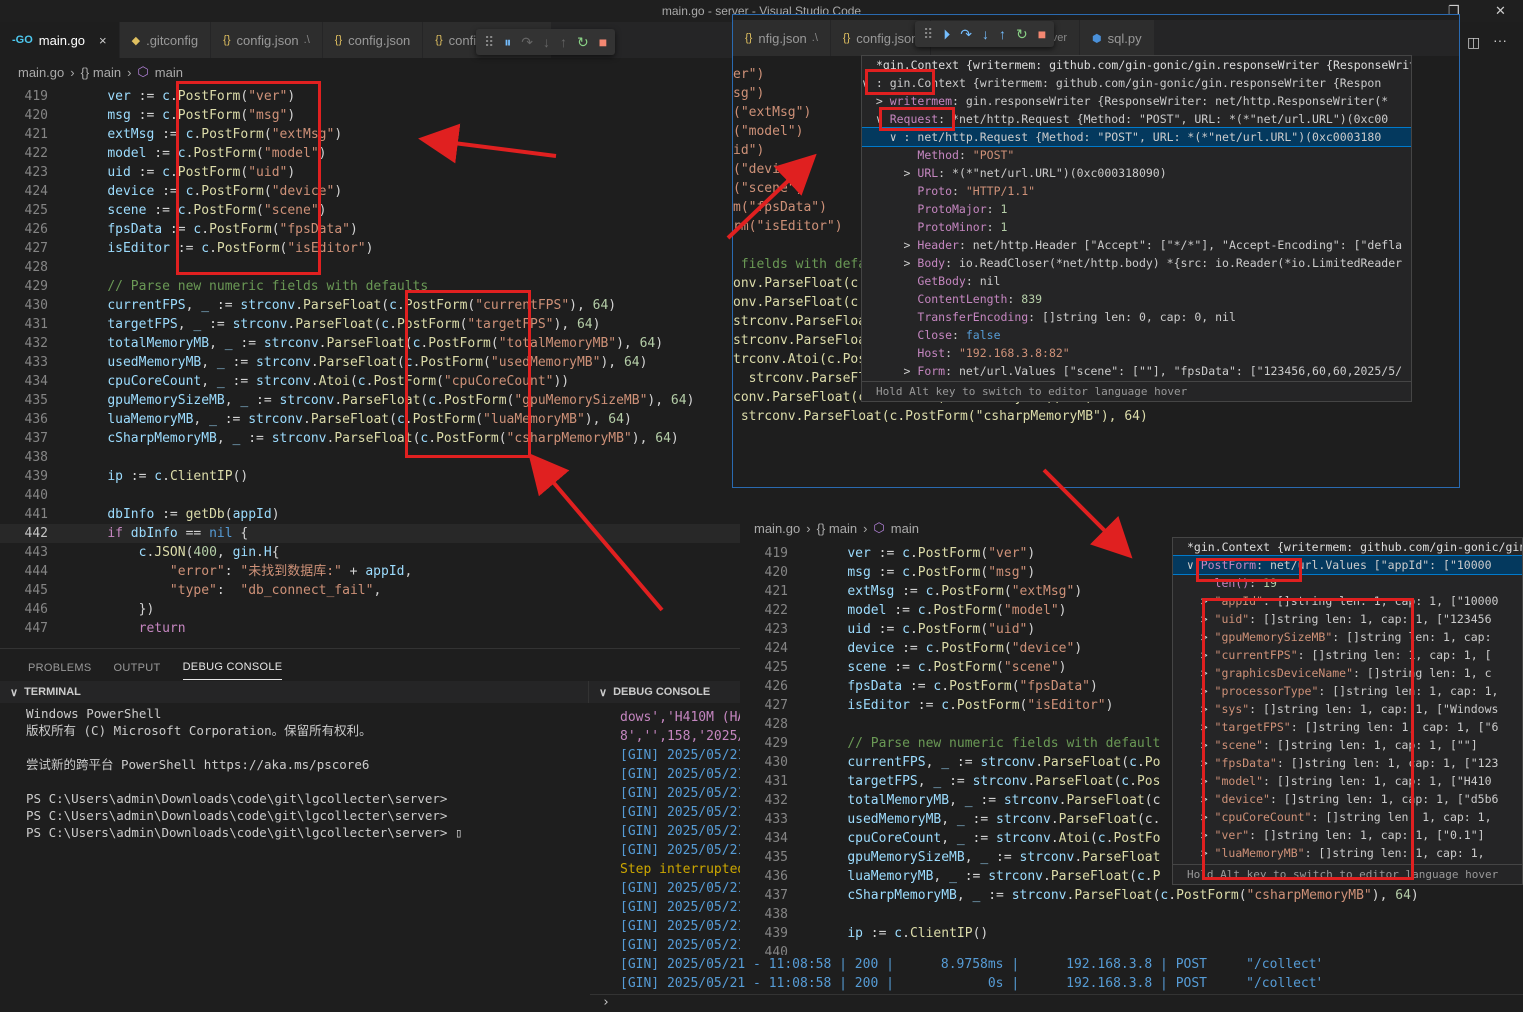 The image size is (1523, 1012). I want to click on code-line: 421 extMsg := c. PostForm("extMsg"), so click(370, 134).